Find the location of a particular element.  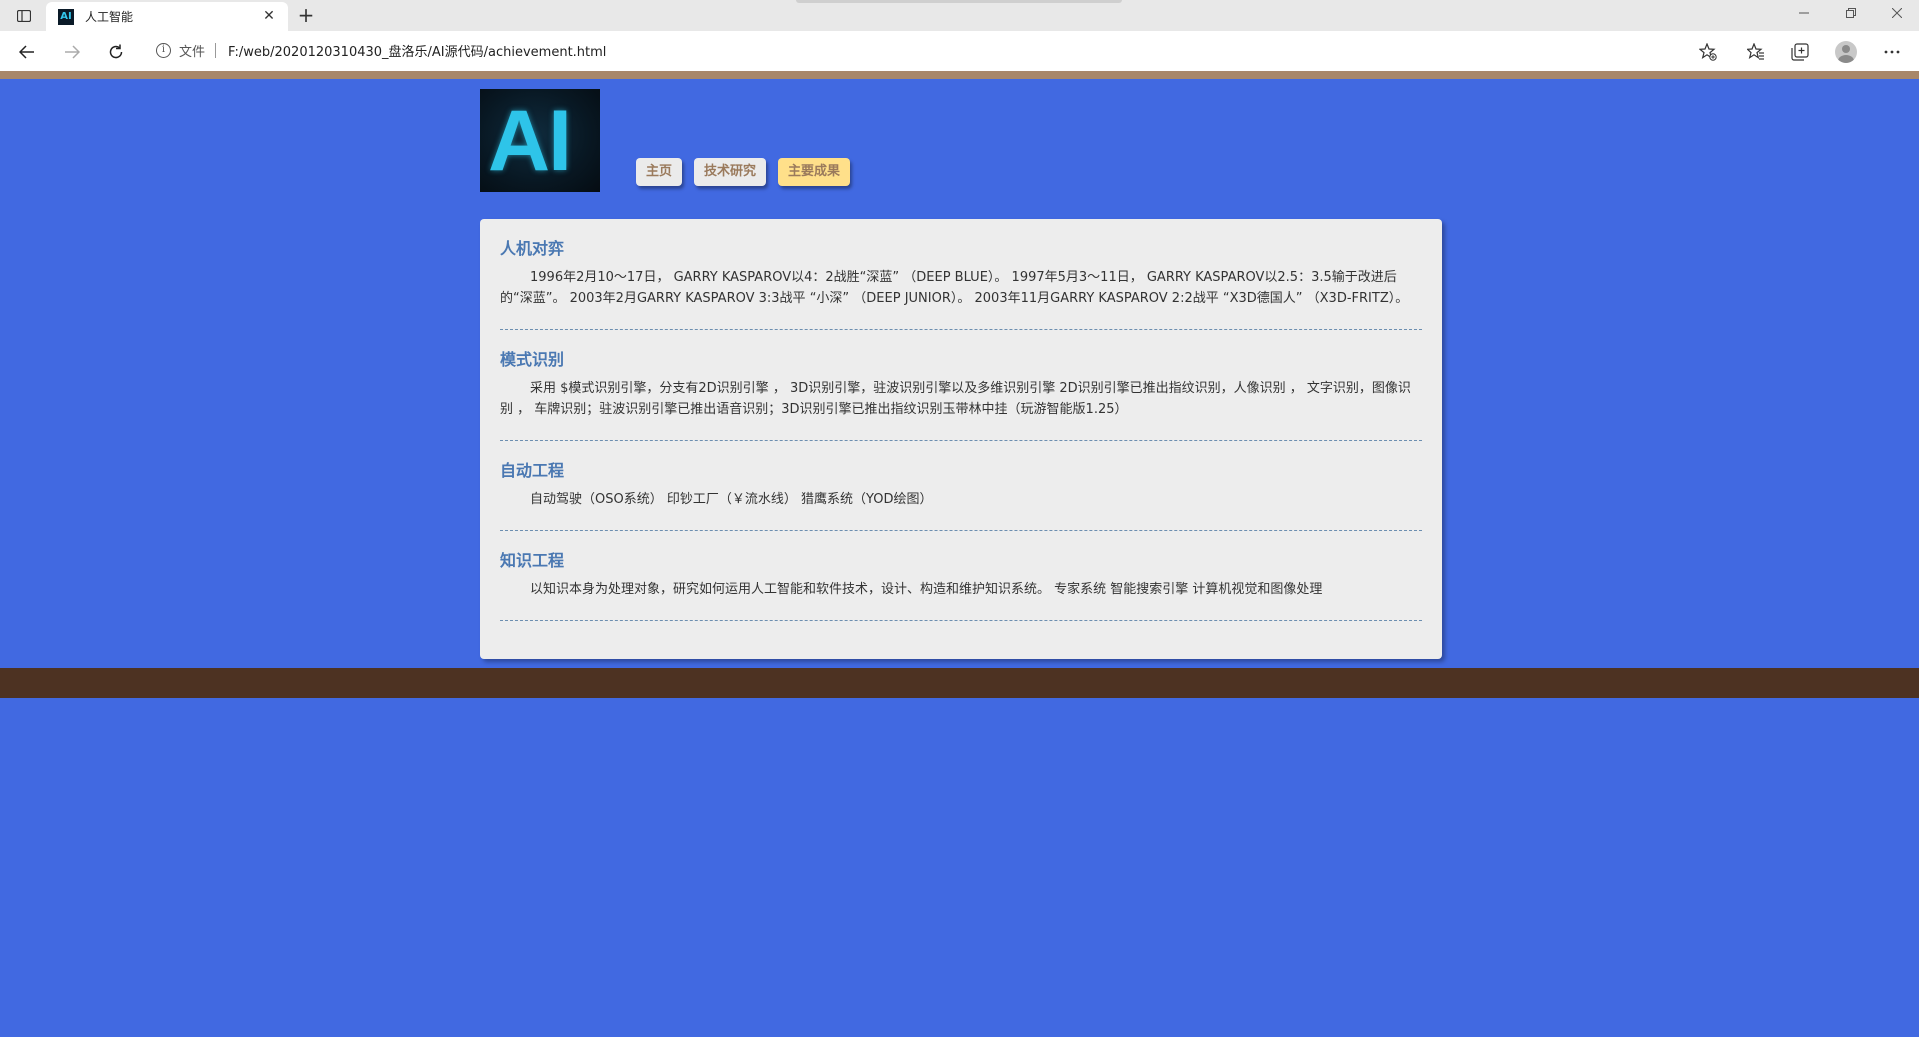

browser-tab-bar: AI 人工智能 ✕ + is located at coordinates (959, 15).